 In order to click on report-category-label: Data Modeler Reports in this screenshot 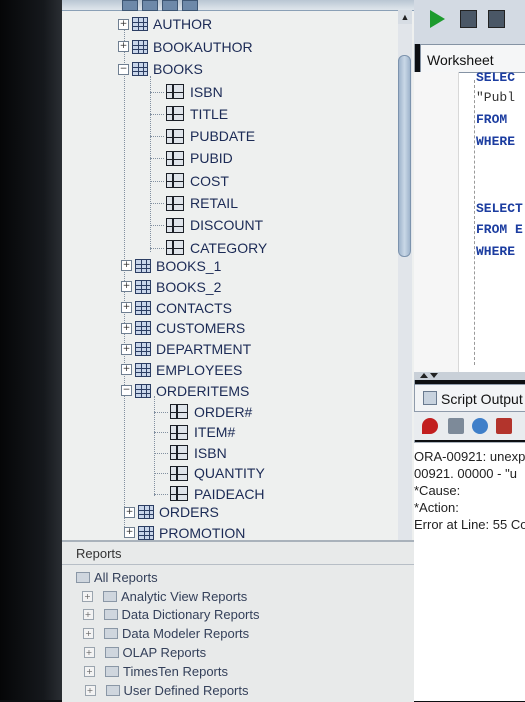, I will do `click(186, 634)`.